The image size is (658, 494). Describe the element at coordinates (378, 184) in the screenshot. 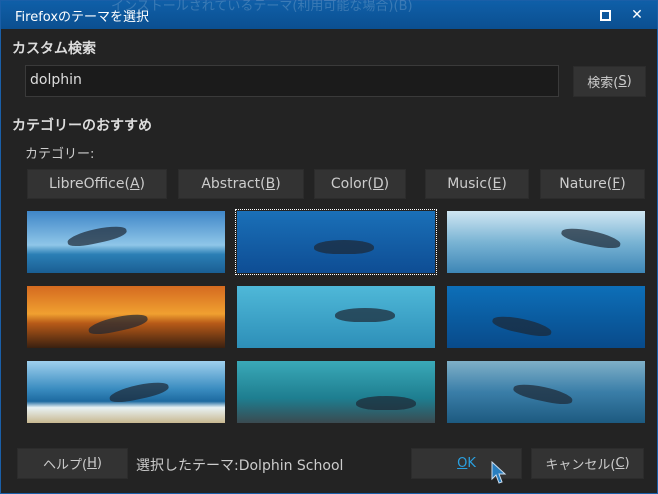

I see `accesskey: D` at that location.